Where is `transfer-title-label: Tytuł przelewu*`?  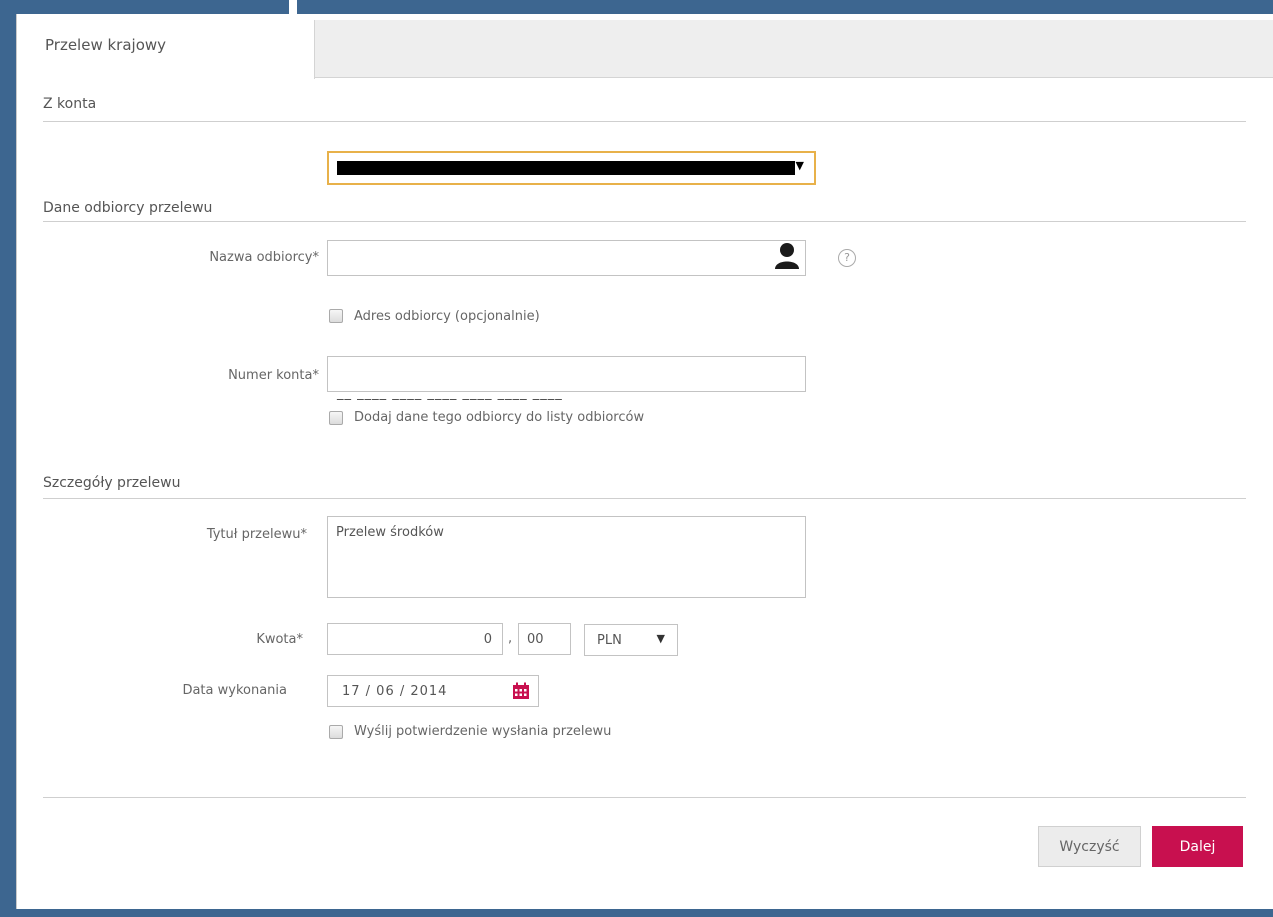 transfer-title-label: Tytuł przelewu* is located at coordinates (256, 534).